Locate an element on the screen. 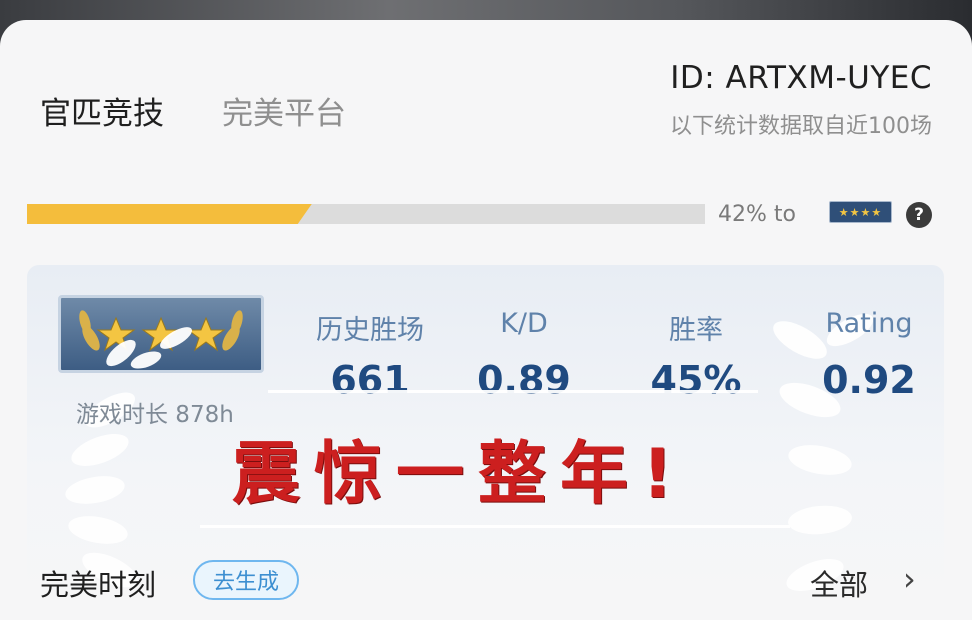  rank-progress-text: 42% to is located at coordinates (757, 214).